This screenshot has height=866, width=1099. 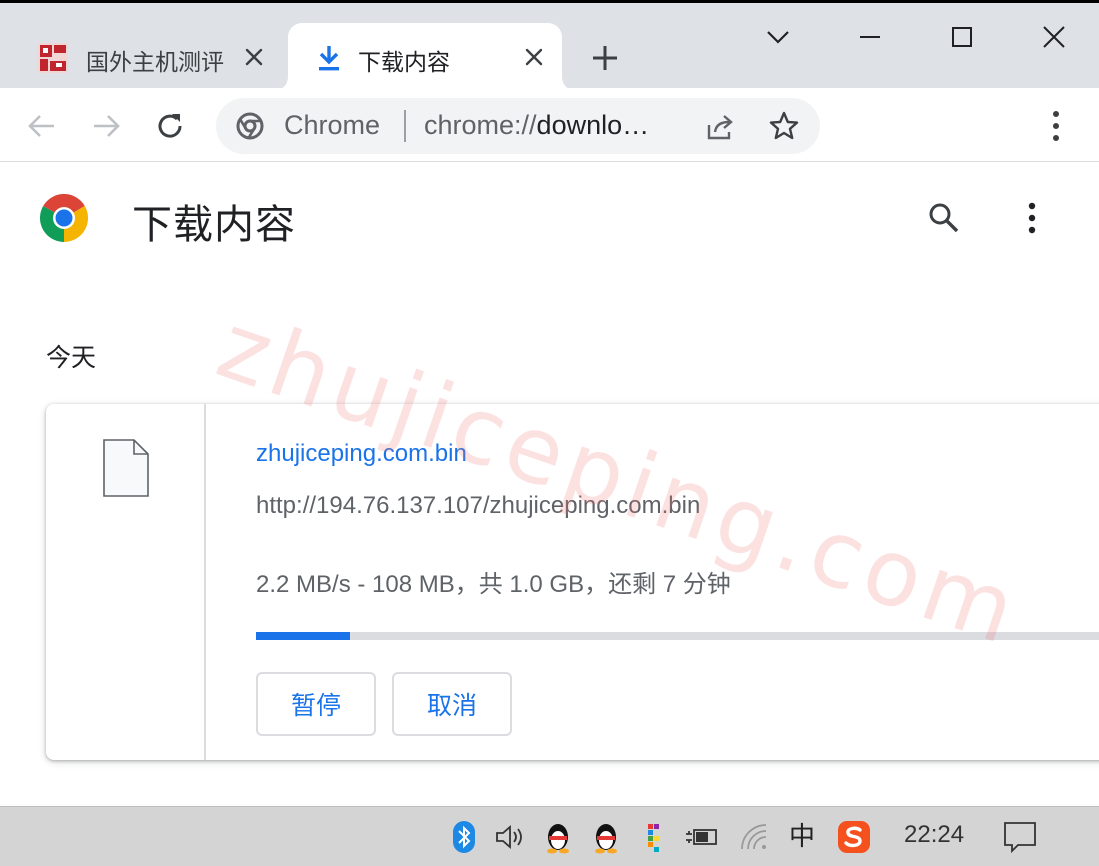 What do you see at coordinates (1032, 218) in the screenshot?
I see `more-options-icon` at bounding box center [1032, 218].